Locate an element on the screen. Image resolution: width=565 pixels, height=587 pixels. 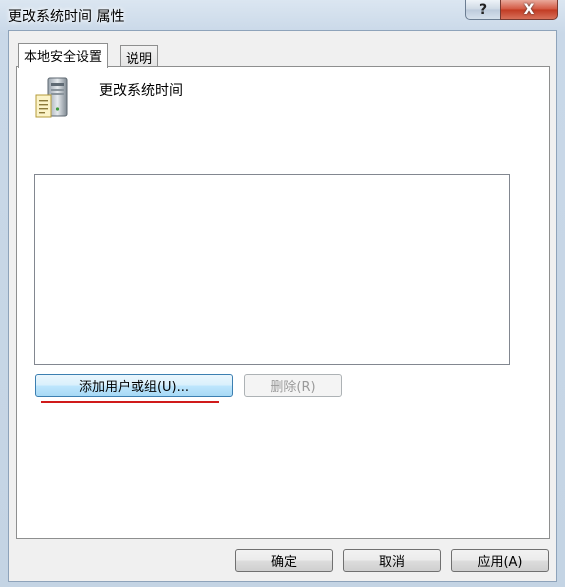
policy-name: 更改系统时间 is located at coordinates (141, 91).